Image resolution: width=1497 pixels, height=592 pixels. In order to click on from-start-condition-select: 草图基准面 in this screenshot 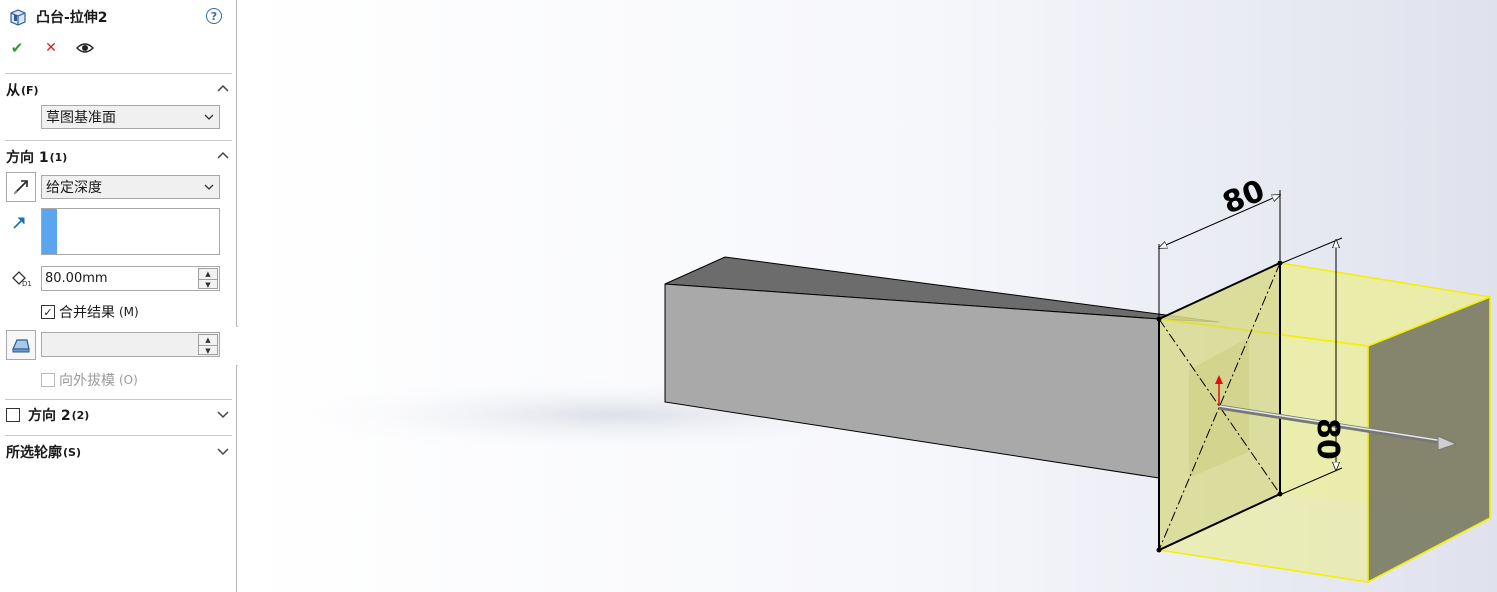, I will do `click(130, 117)`.